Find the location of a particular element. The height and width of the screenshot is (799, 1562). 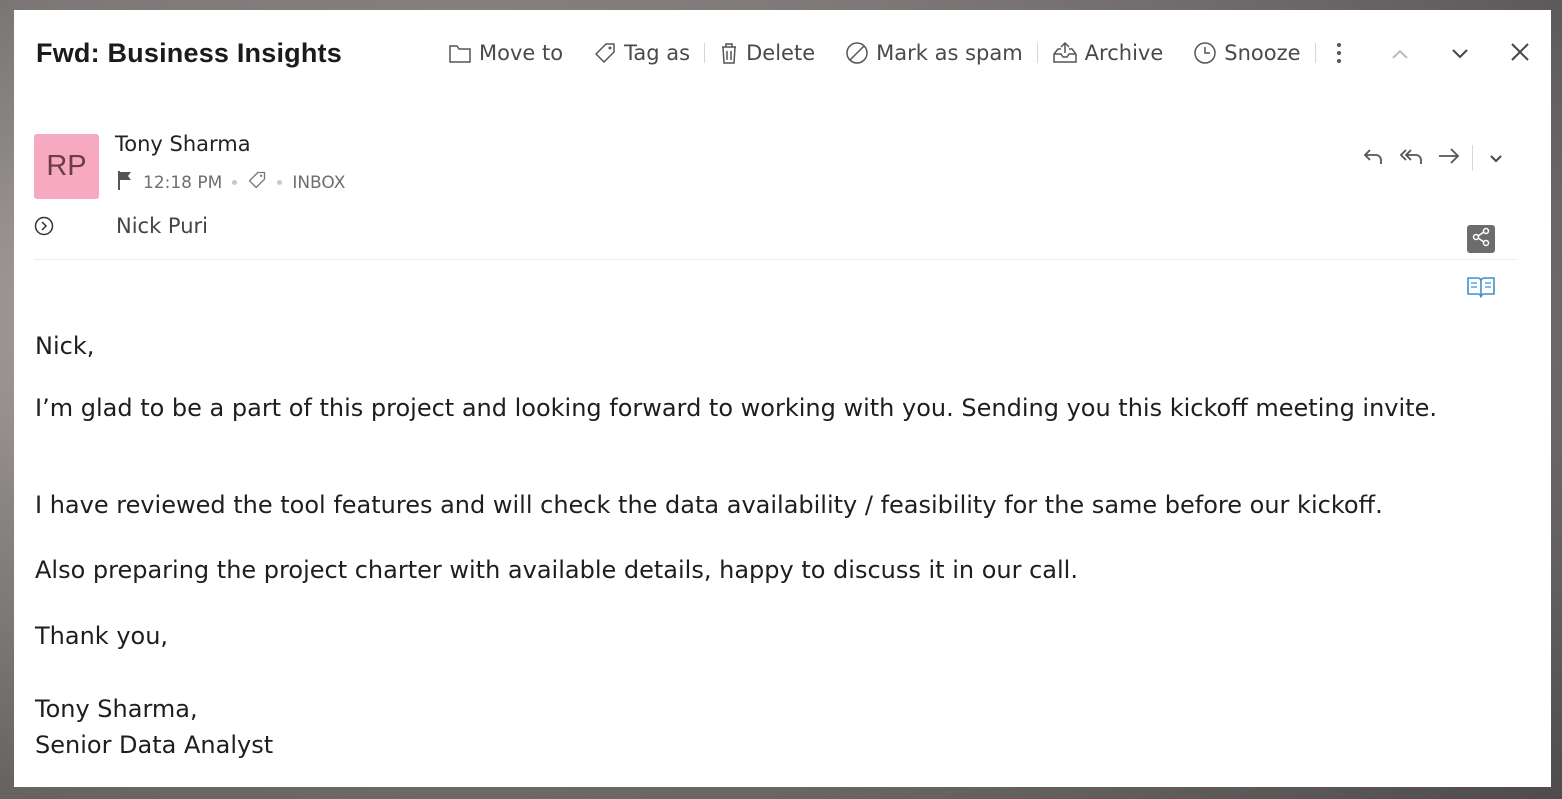

greeting: Nick, is located at coordinates (65, 346).